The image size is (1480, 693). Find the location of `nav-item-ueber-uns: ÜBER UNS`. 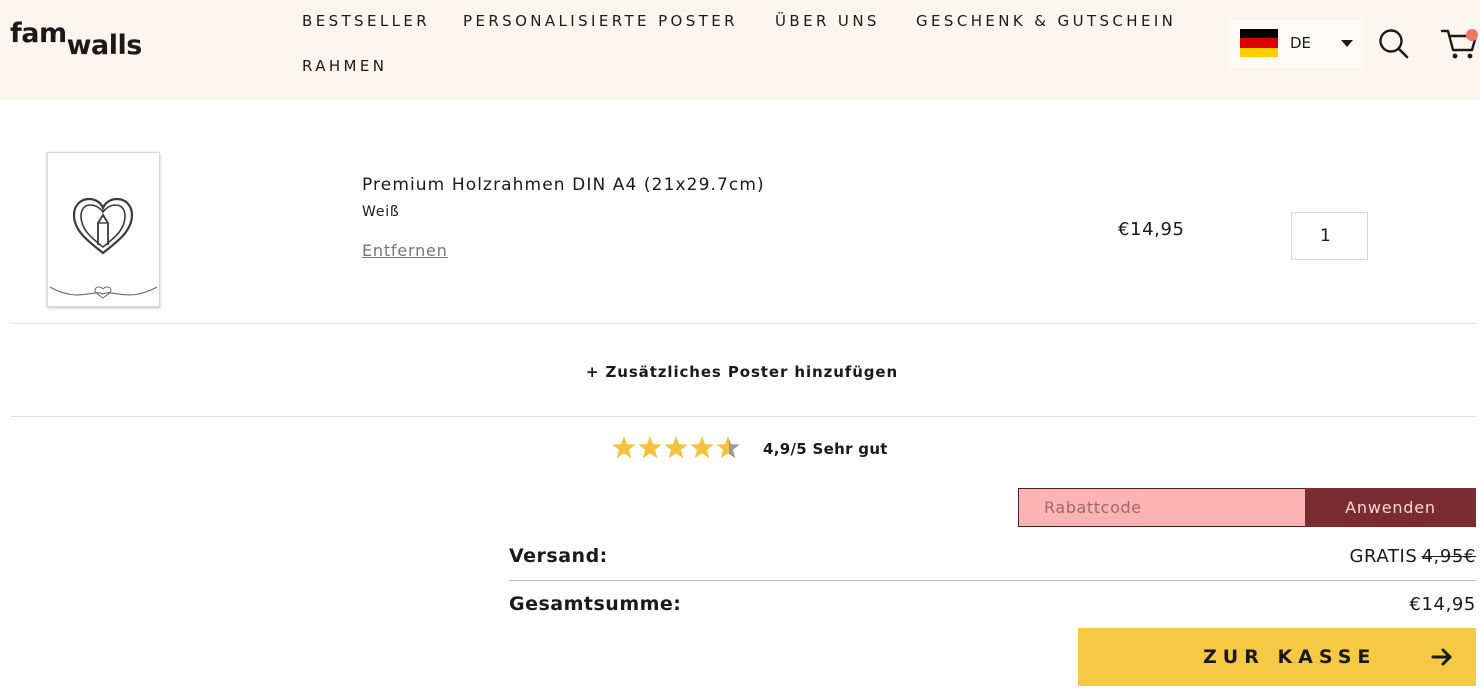

nav-item-ueber-uns: ÜBER UNS is located at coordinates (827, 21).